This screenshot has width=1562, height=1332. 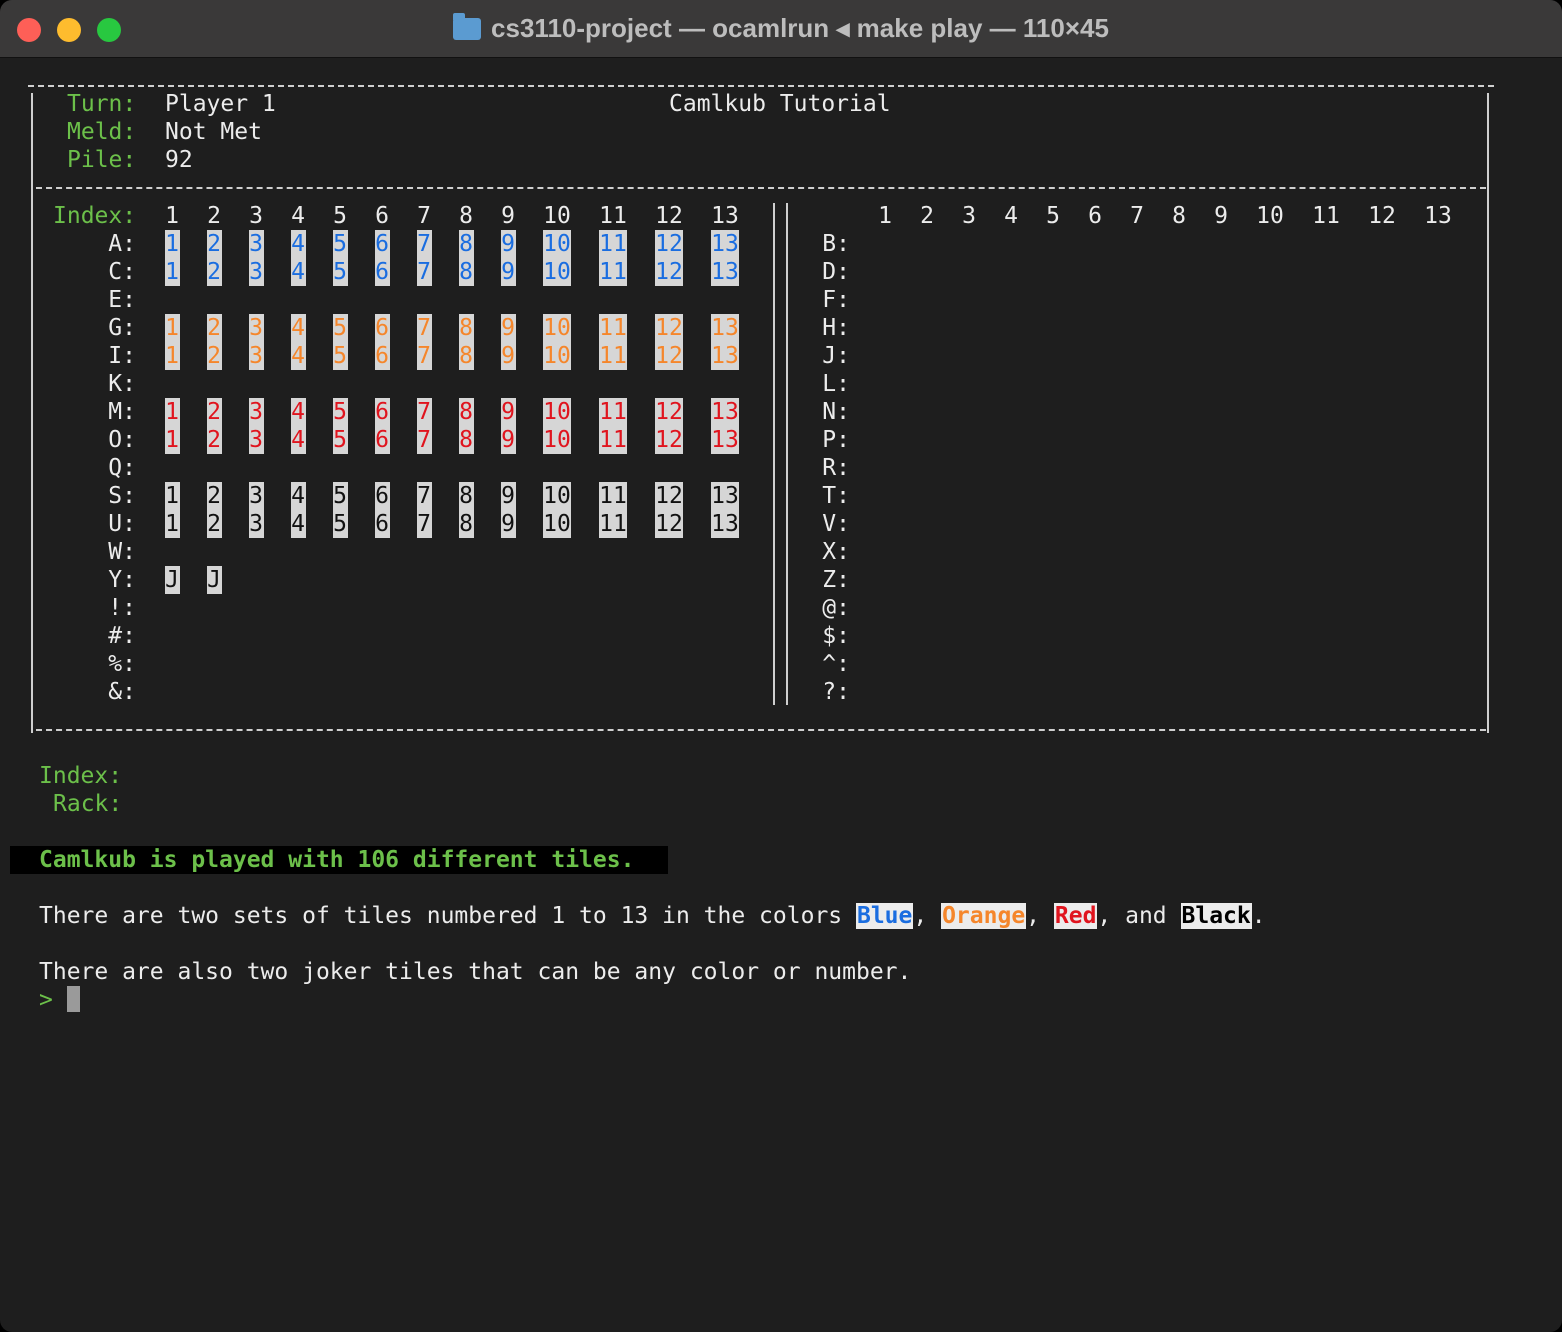 What do you see at coordinates (1270, 216) in the screenshot?
I see `right-column-header: 10` at bounding box center [1270, 216].